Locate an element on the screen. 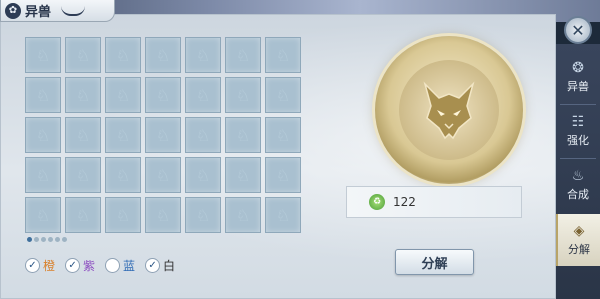 This screenshot has height=299, width=600. beast-emblem is located at coordinates (449, 110).